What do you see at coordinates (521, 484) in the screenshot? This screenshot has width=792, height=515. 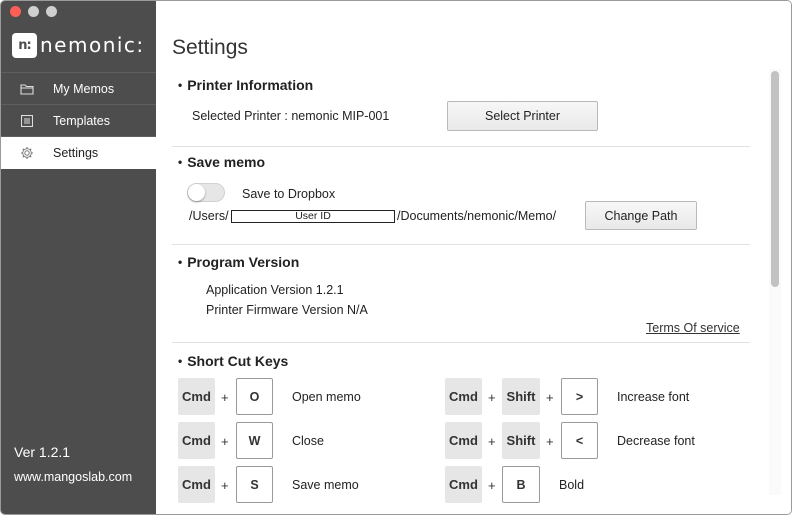 I see `b-key: B` at bounding box center [521, 484].